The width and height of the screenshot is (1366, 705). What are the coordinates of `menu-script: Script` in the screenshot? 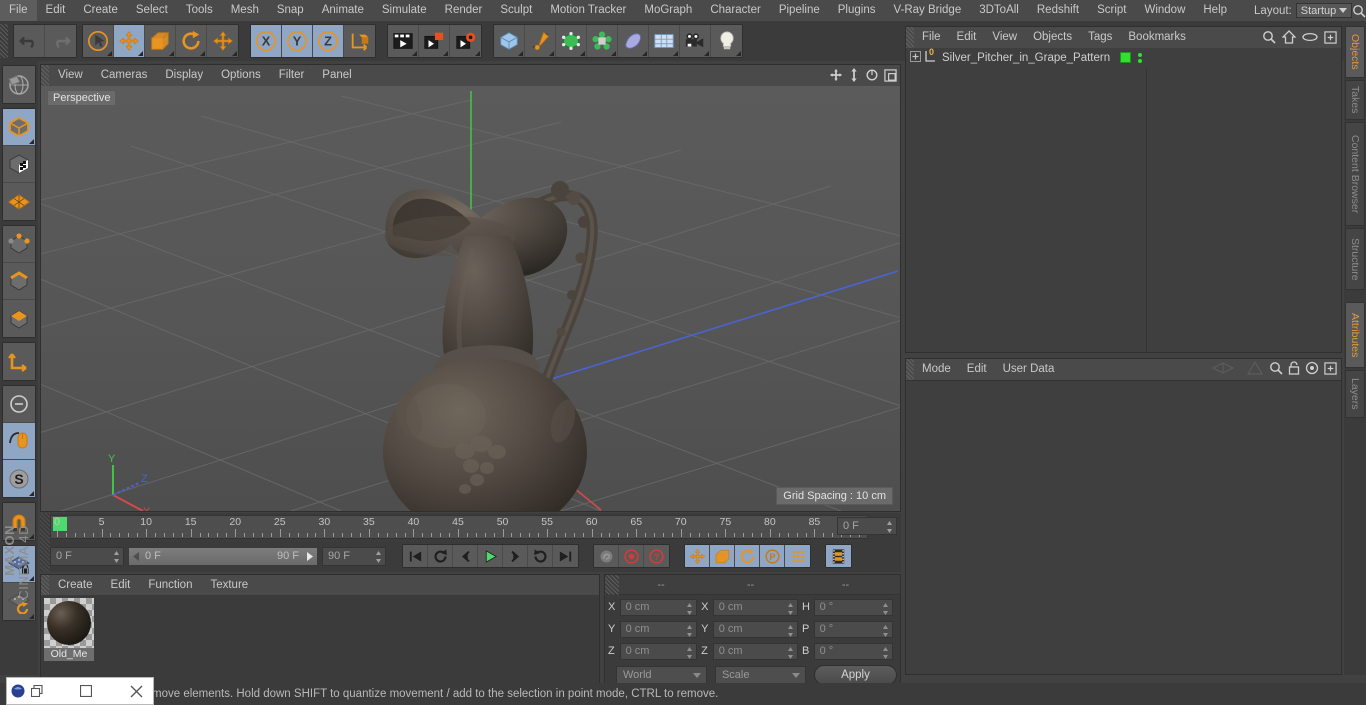 It's located at (1111, 10).